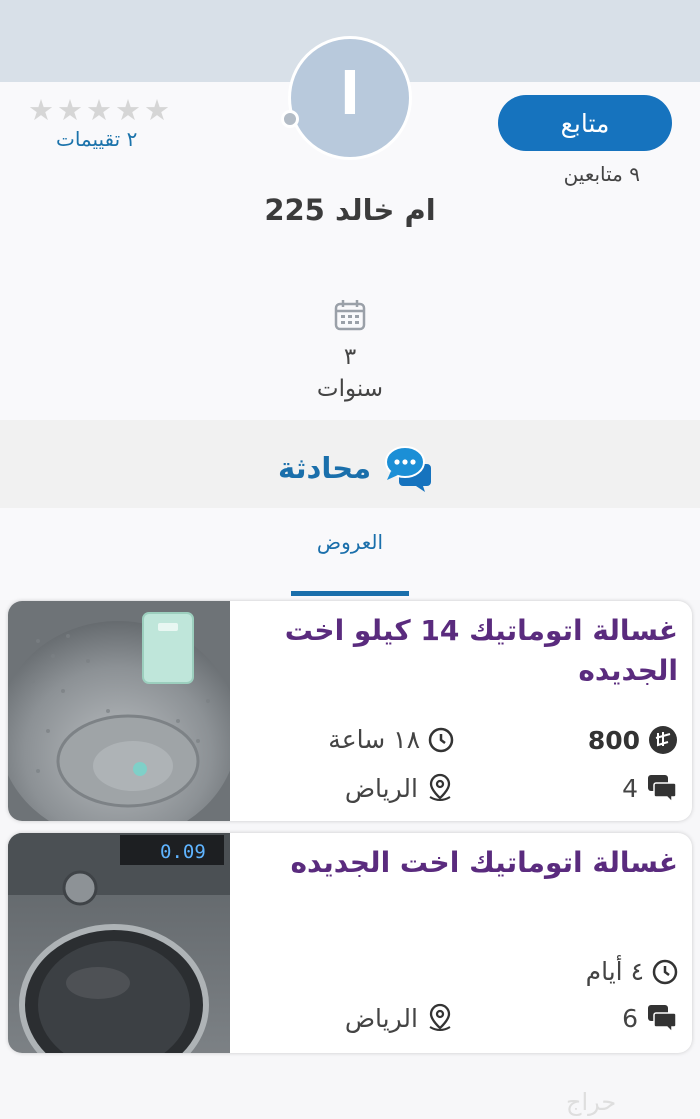 Image resolution: width=700 pixels, height=1119 pixels. I want to click on chat-bubbles-icon, so click(408, 469).